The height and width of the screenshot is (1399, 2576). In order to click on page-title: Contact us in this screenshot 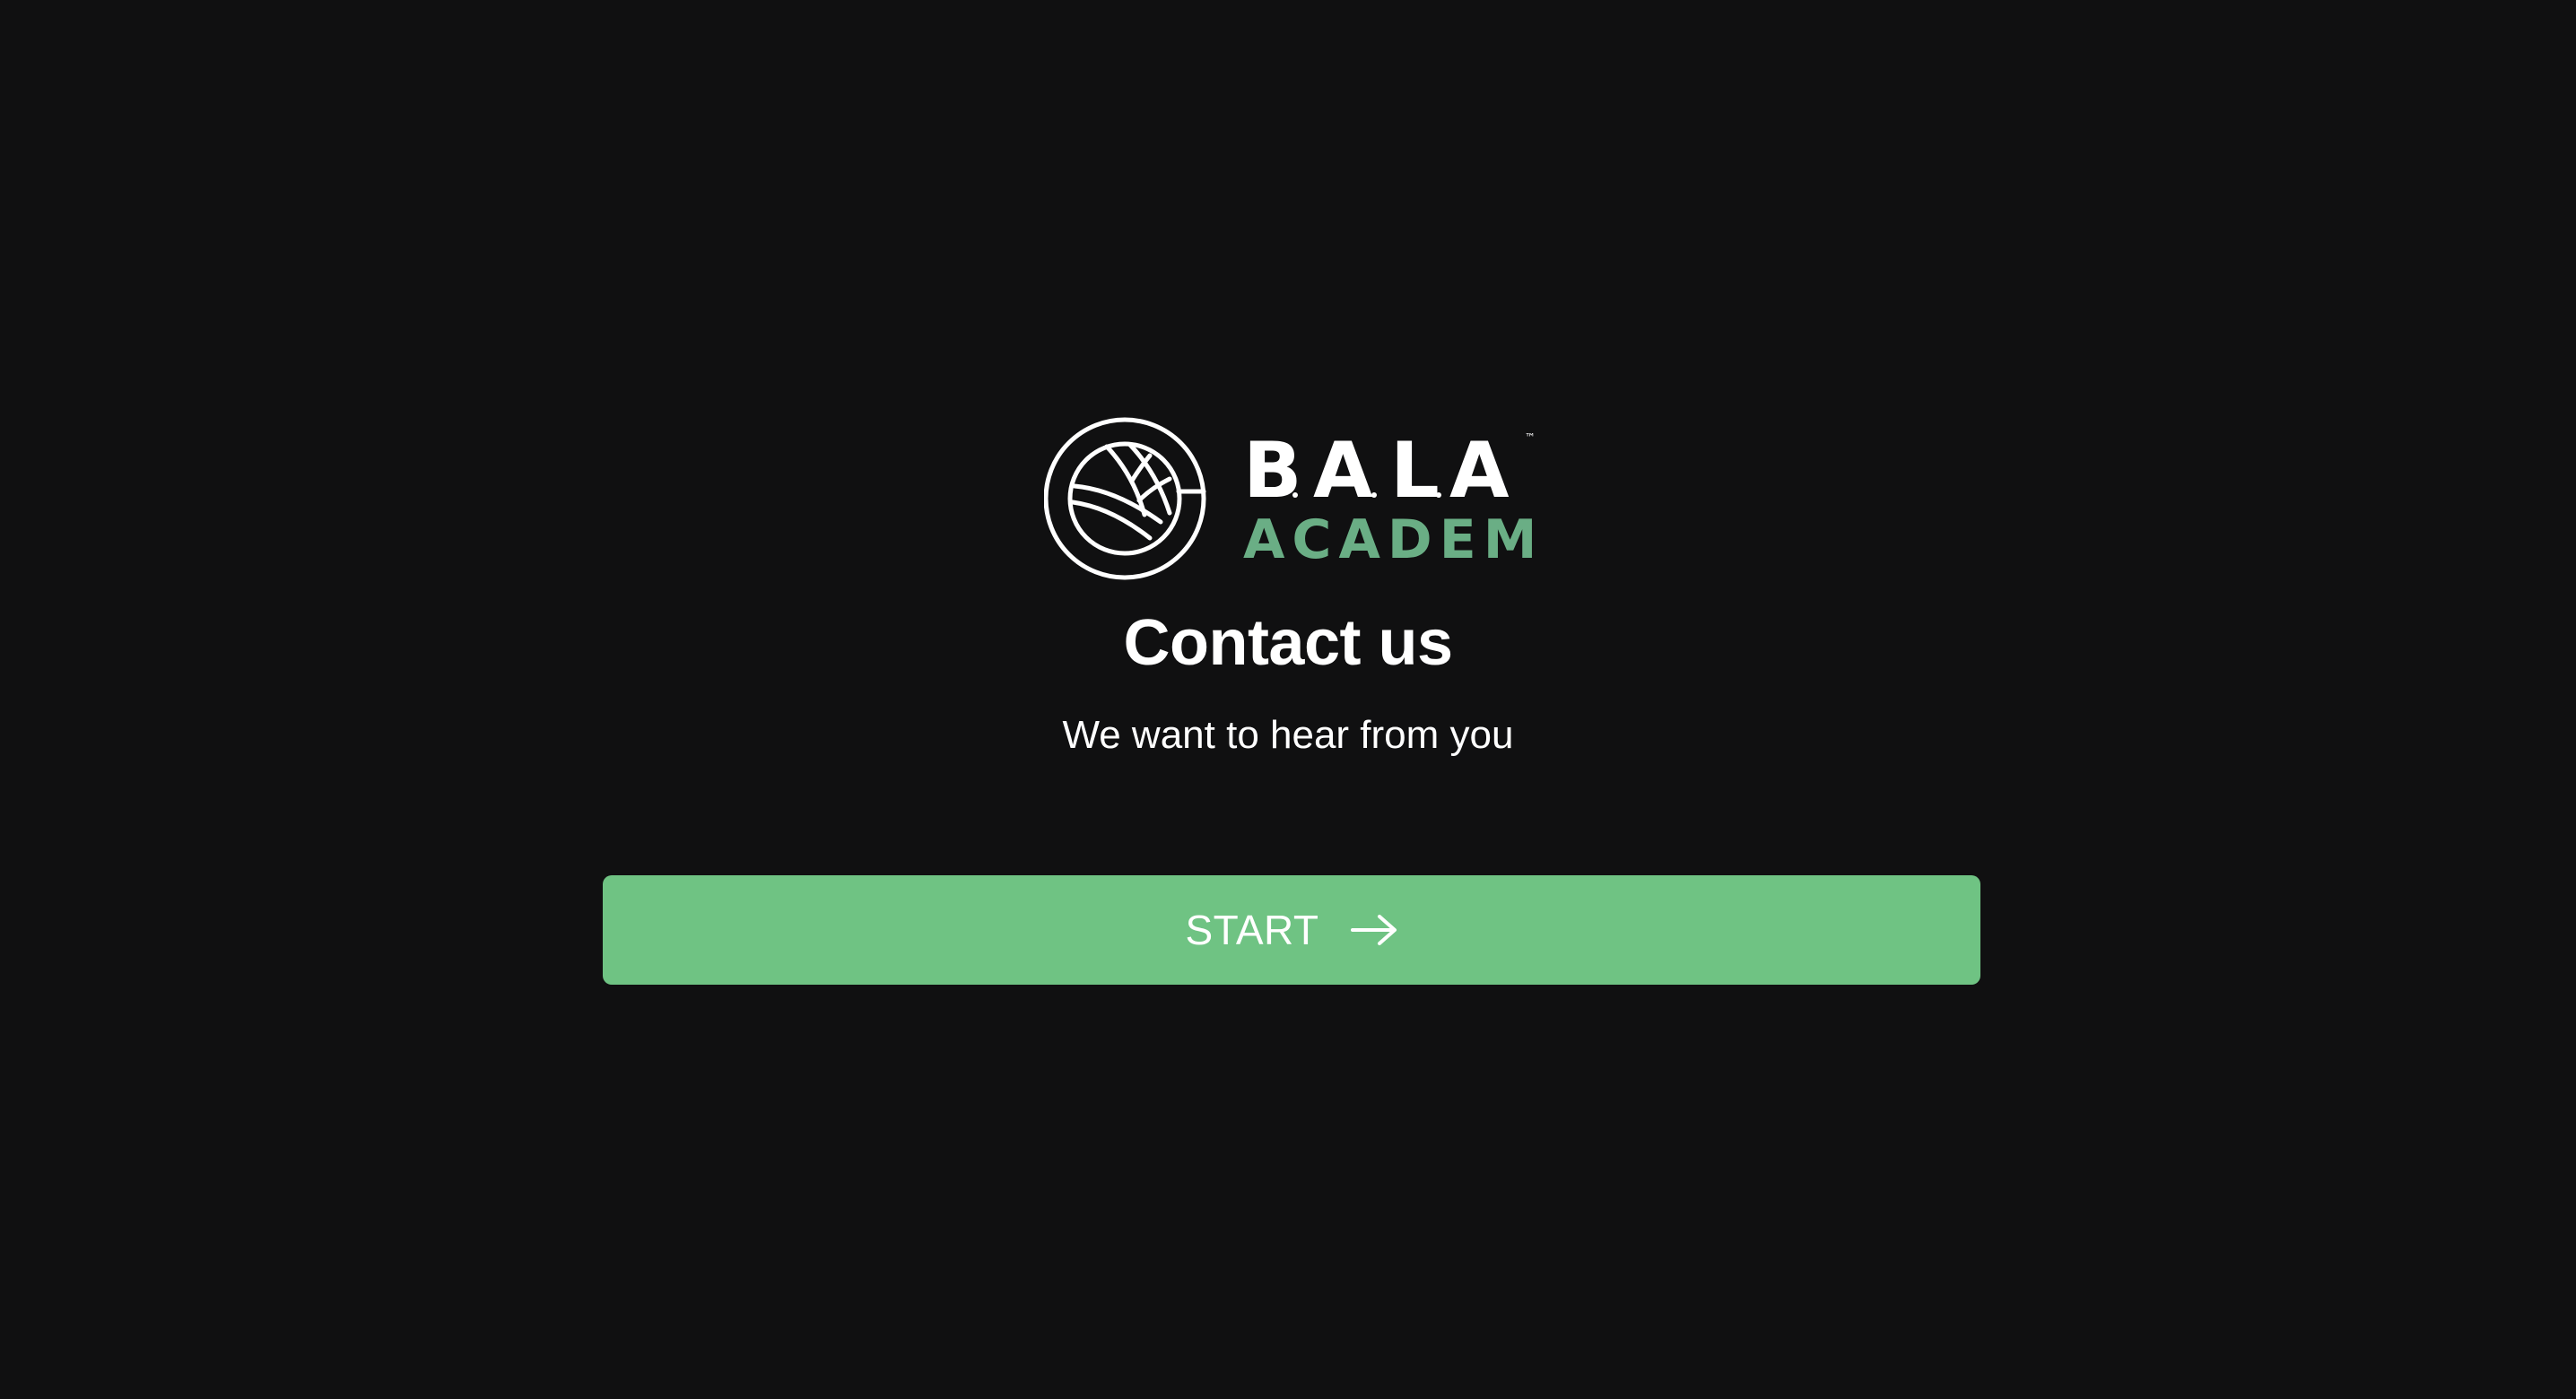, I will do `click(1288, 643)`.